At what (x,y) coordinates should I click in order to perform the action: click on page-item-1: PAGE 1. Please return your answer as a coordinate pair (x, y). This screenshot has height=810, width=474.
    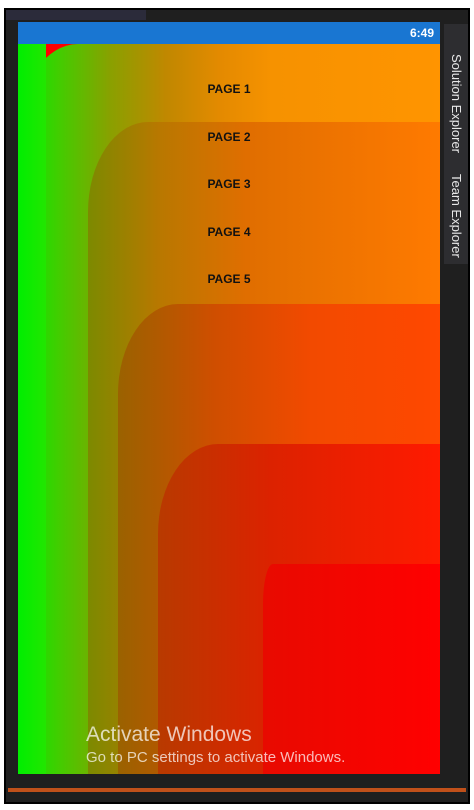
    Looking at the image, I should click on (229, 89).